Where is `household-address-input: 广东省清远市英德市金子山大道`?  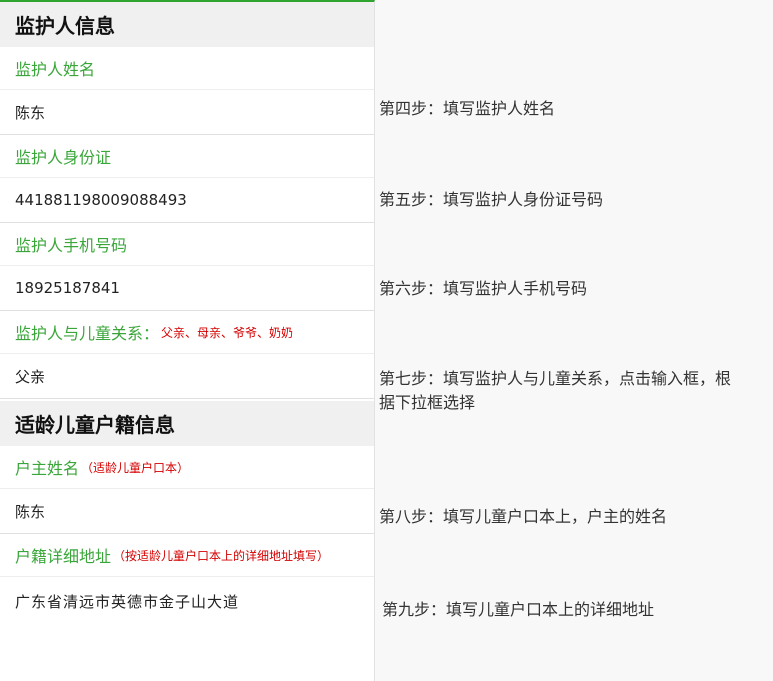 household-address-input: 广东省清远市英德市金子山大道 is located at coordinates (187, 599).